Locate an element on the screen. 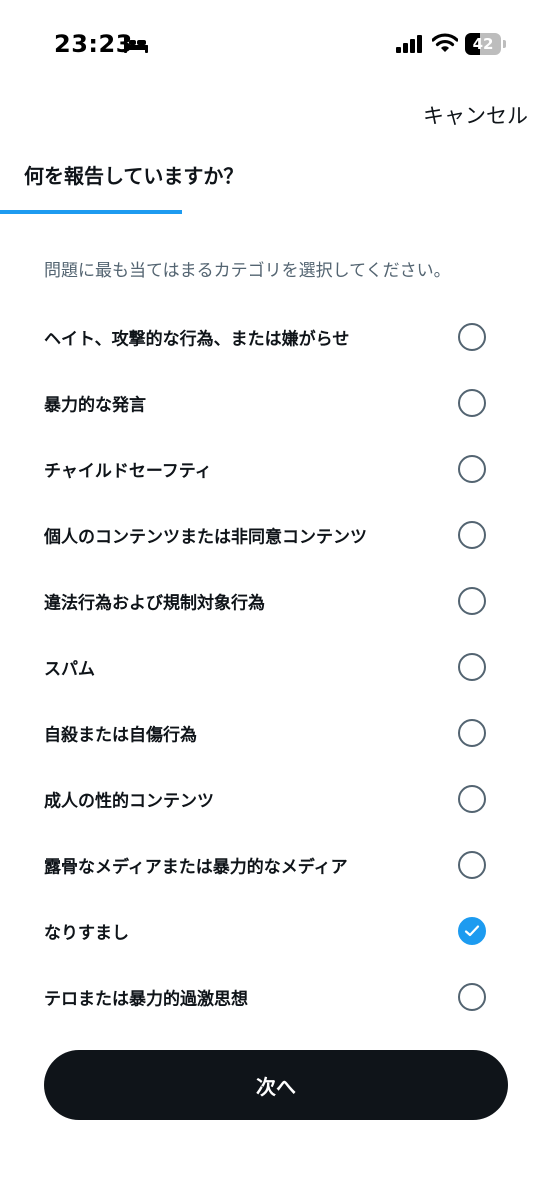 This screenshot has width=552, height=1200. option-label: 違法行為および規制対象行為 is located at coordinates (154, 603).